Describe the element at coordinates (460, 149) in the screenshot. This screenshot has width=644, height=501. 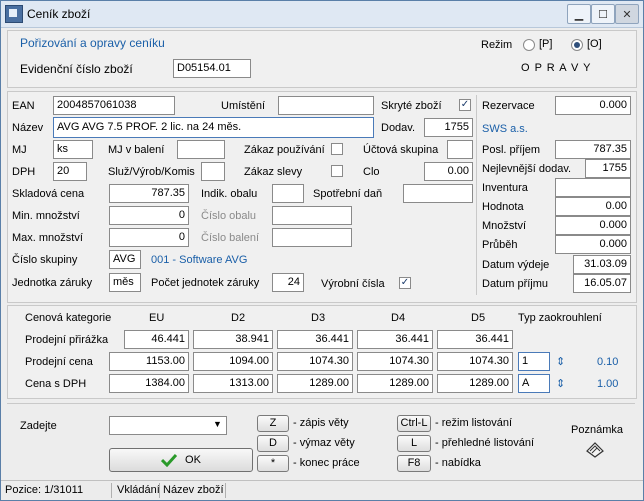
I see `ucetni-field` at that location.